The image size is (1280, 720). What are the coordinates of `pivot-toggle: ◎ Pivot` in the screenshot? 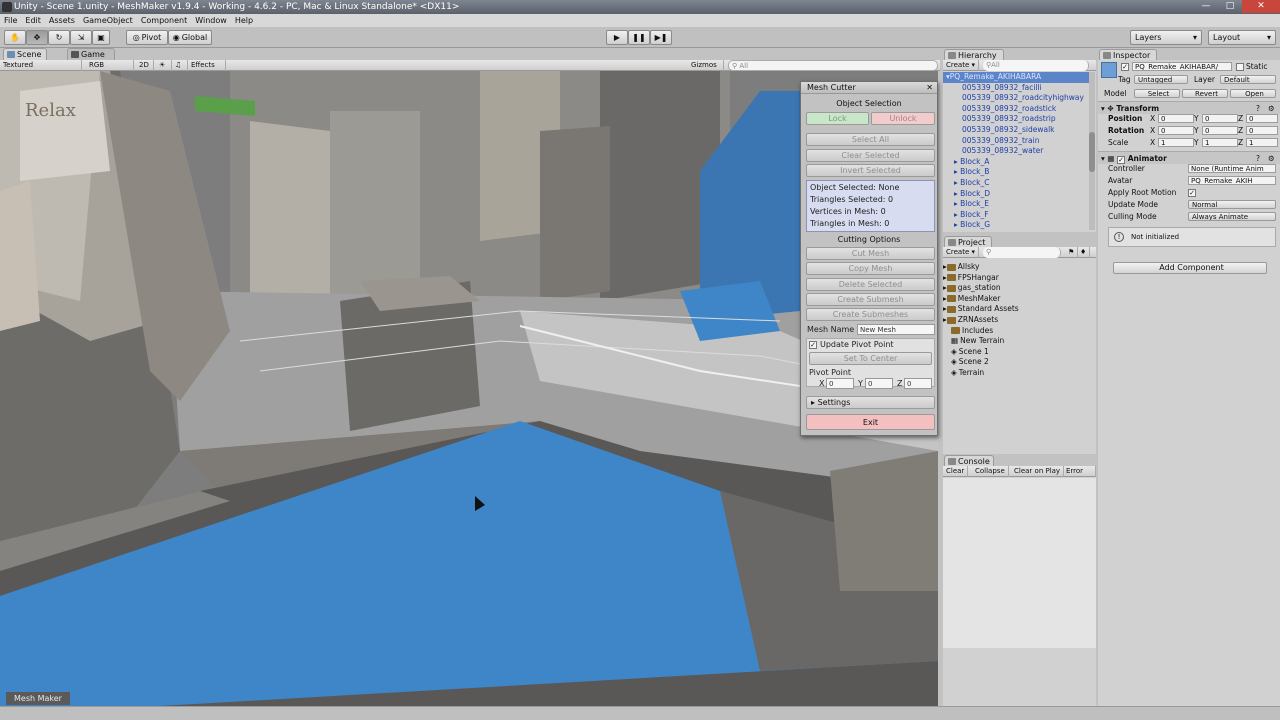 It's located at (147, 37).